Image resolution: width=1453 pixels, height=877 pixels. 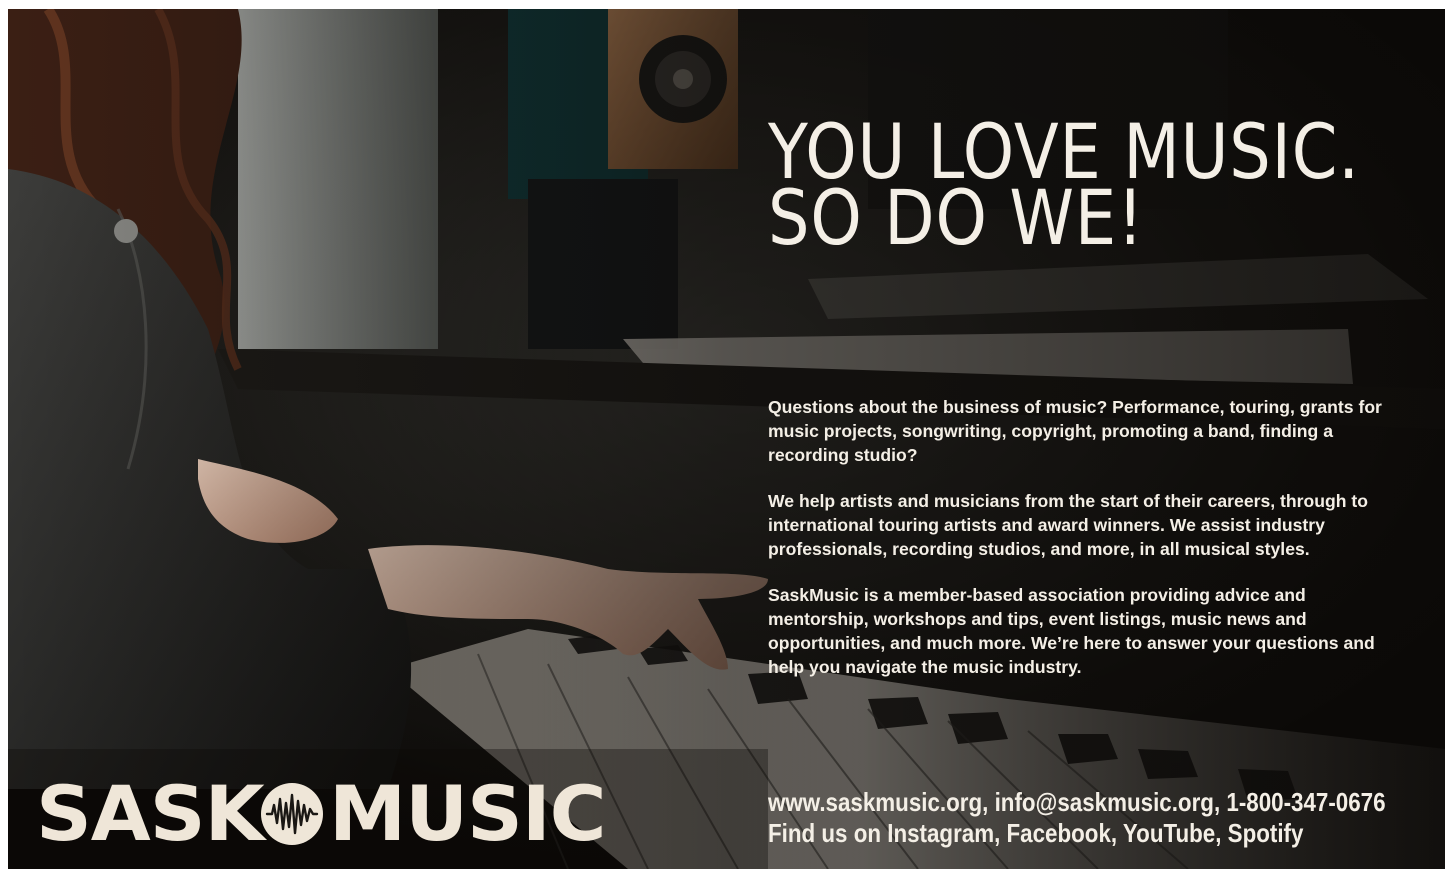 I want to click on saskmusic-logo: SASK MUSIC, so click(x=331, y=814).